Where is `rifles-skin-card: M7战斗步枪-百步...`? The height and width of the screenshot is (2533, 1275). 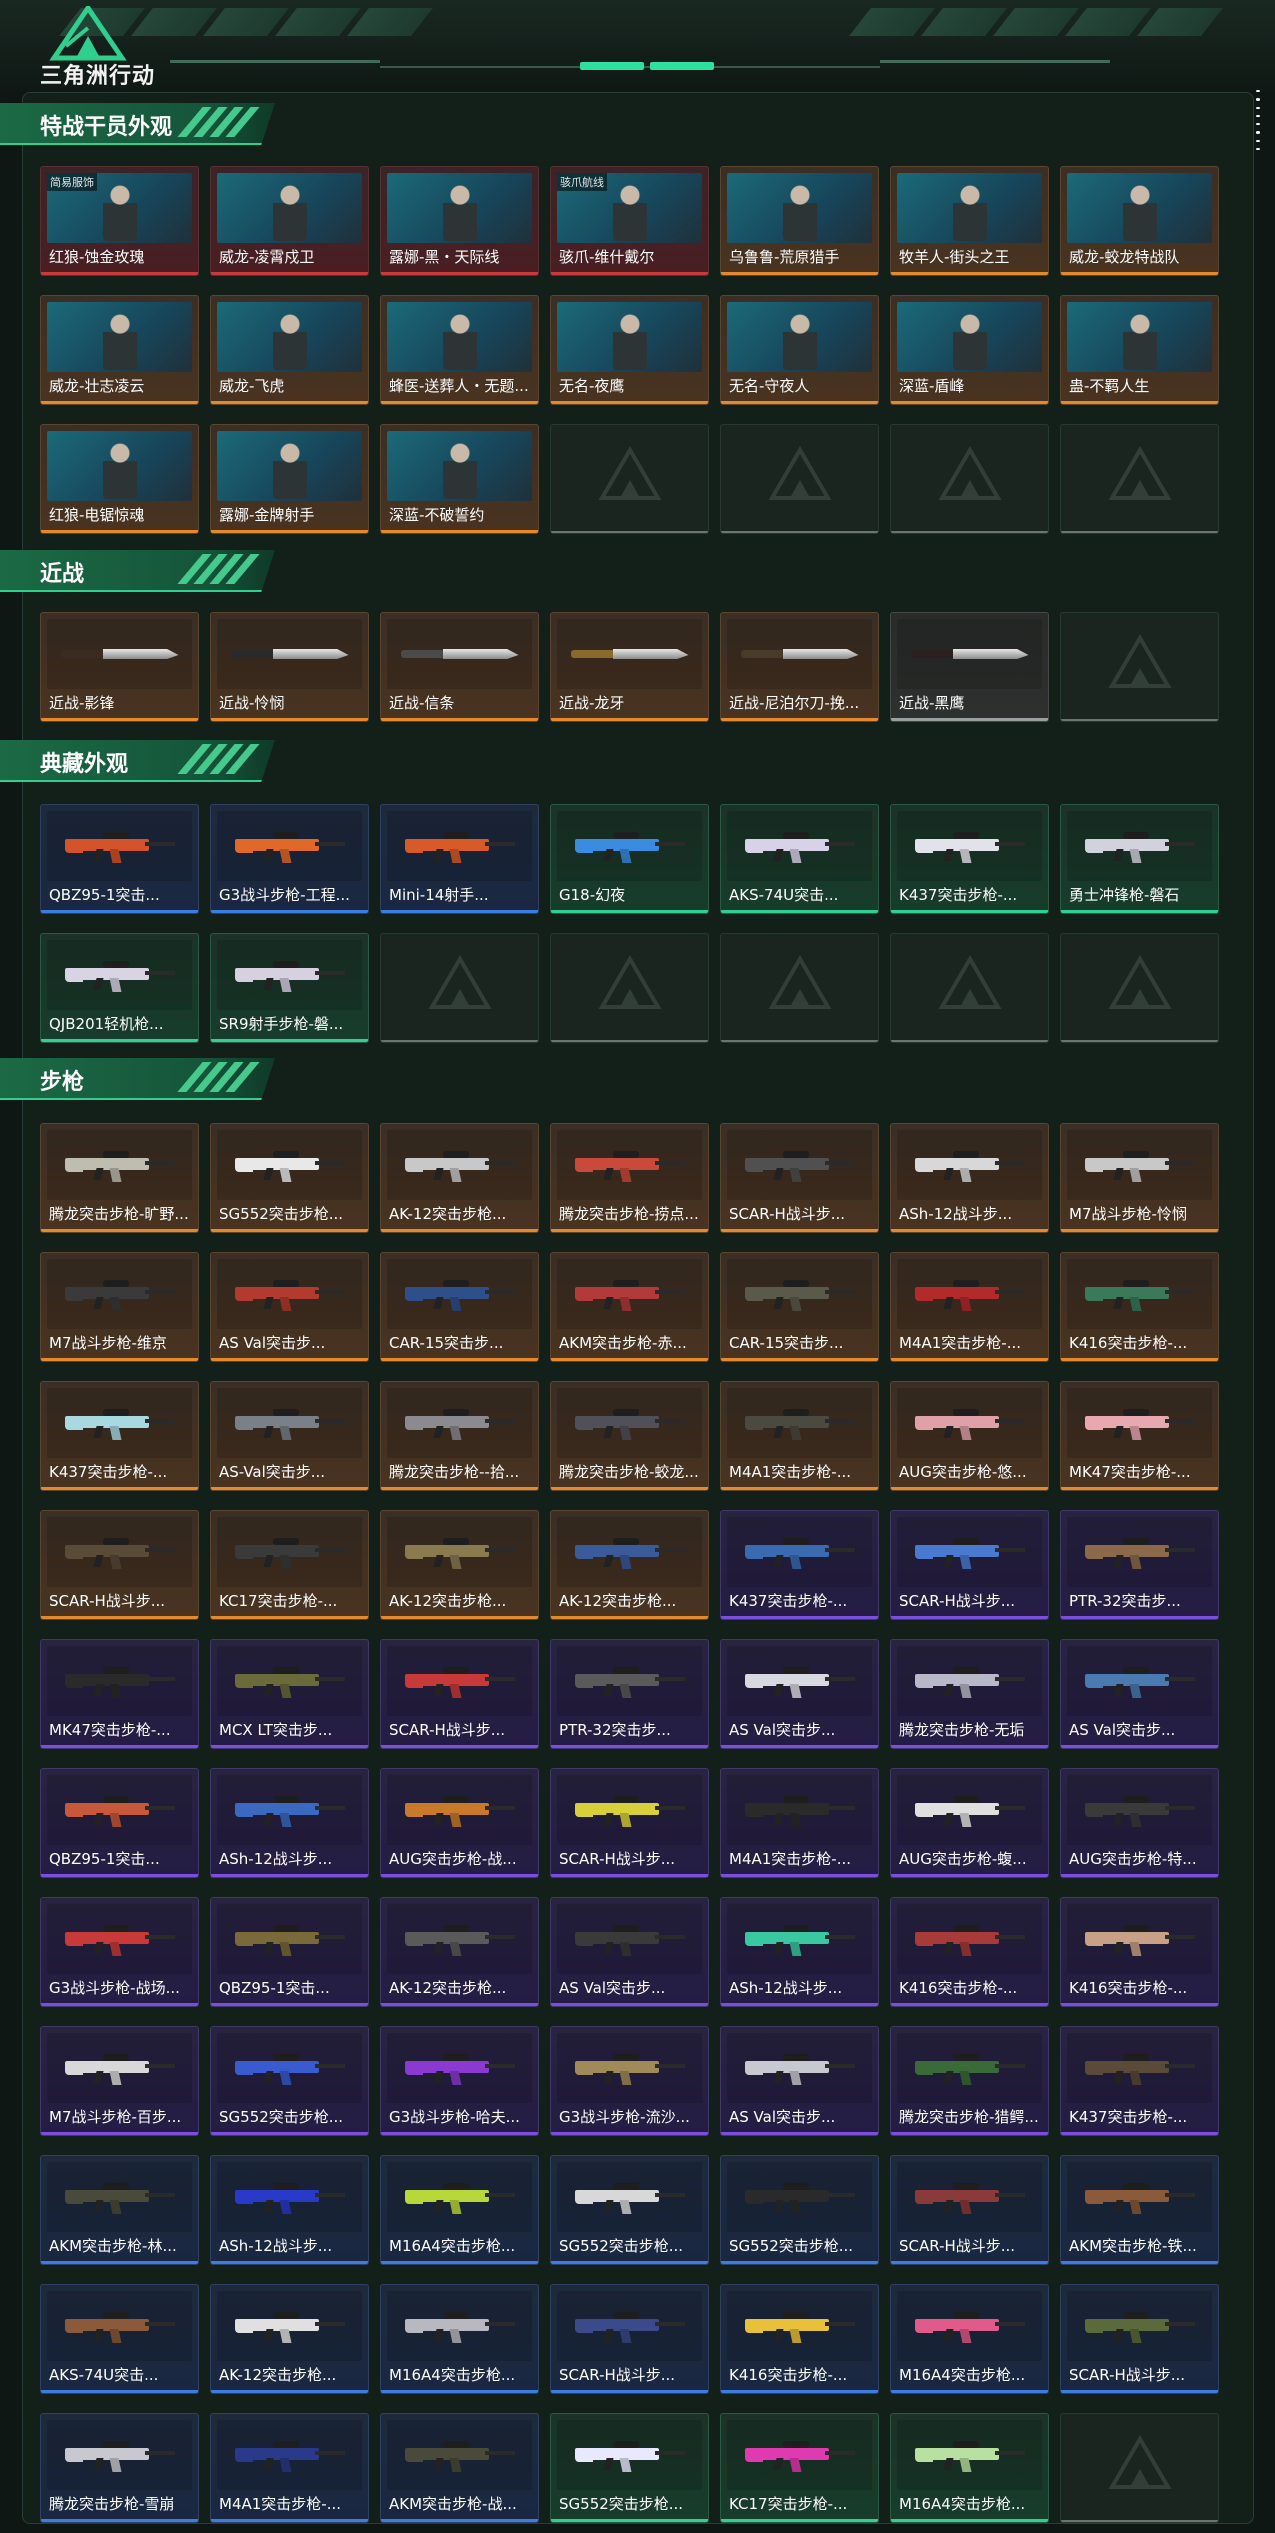 rifles-skin-card: M7战斗步枪-百步... is located at coordinates (119, 2081).